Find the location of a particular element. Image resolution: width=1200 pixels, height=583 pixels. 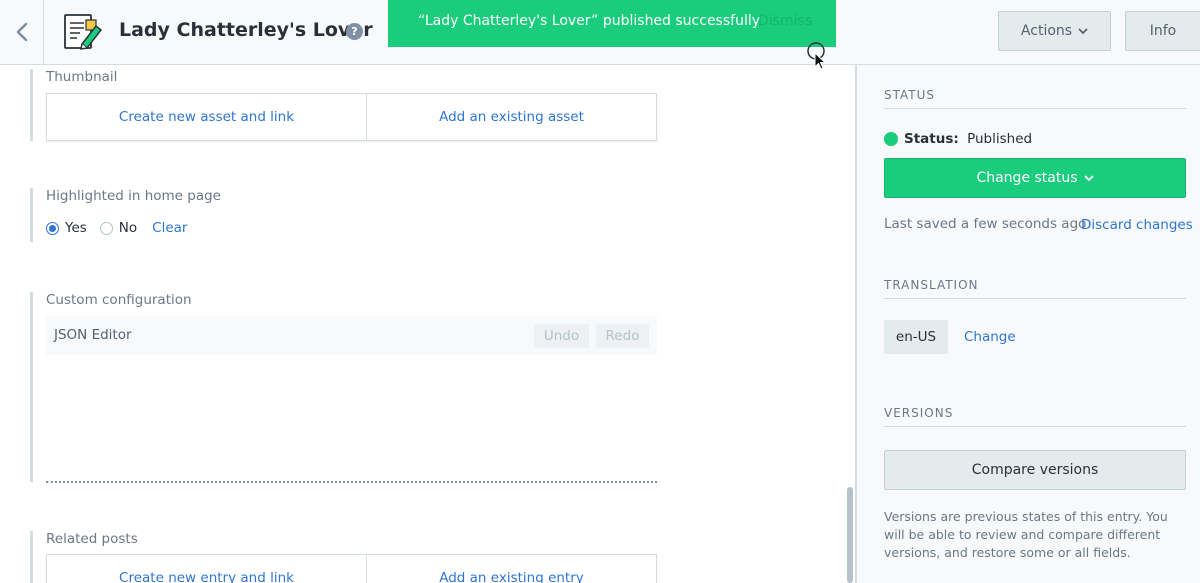

change-status-button: Change status is located at coordinates (1035, 178).